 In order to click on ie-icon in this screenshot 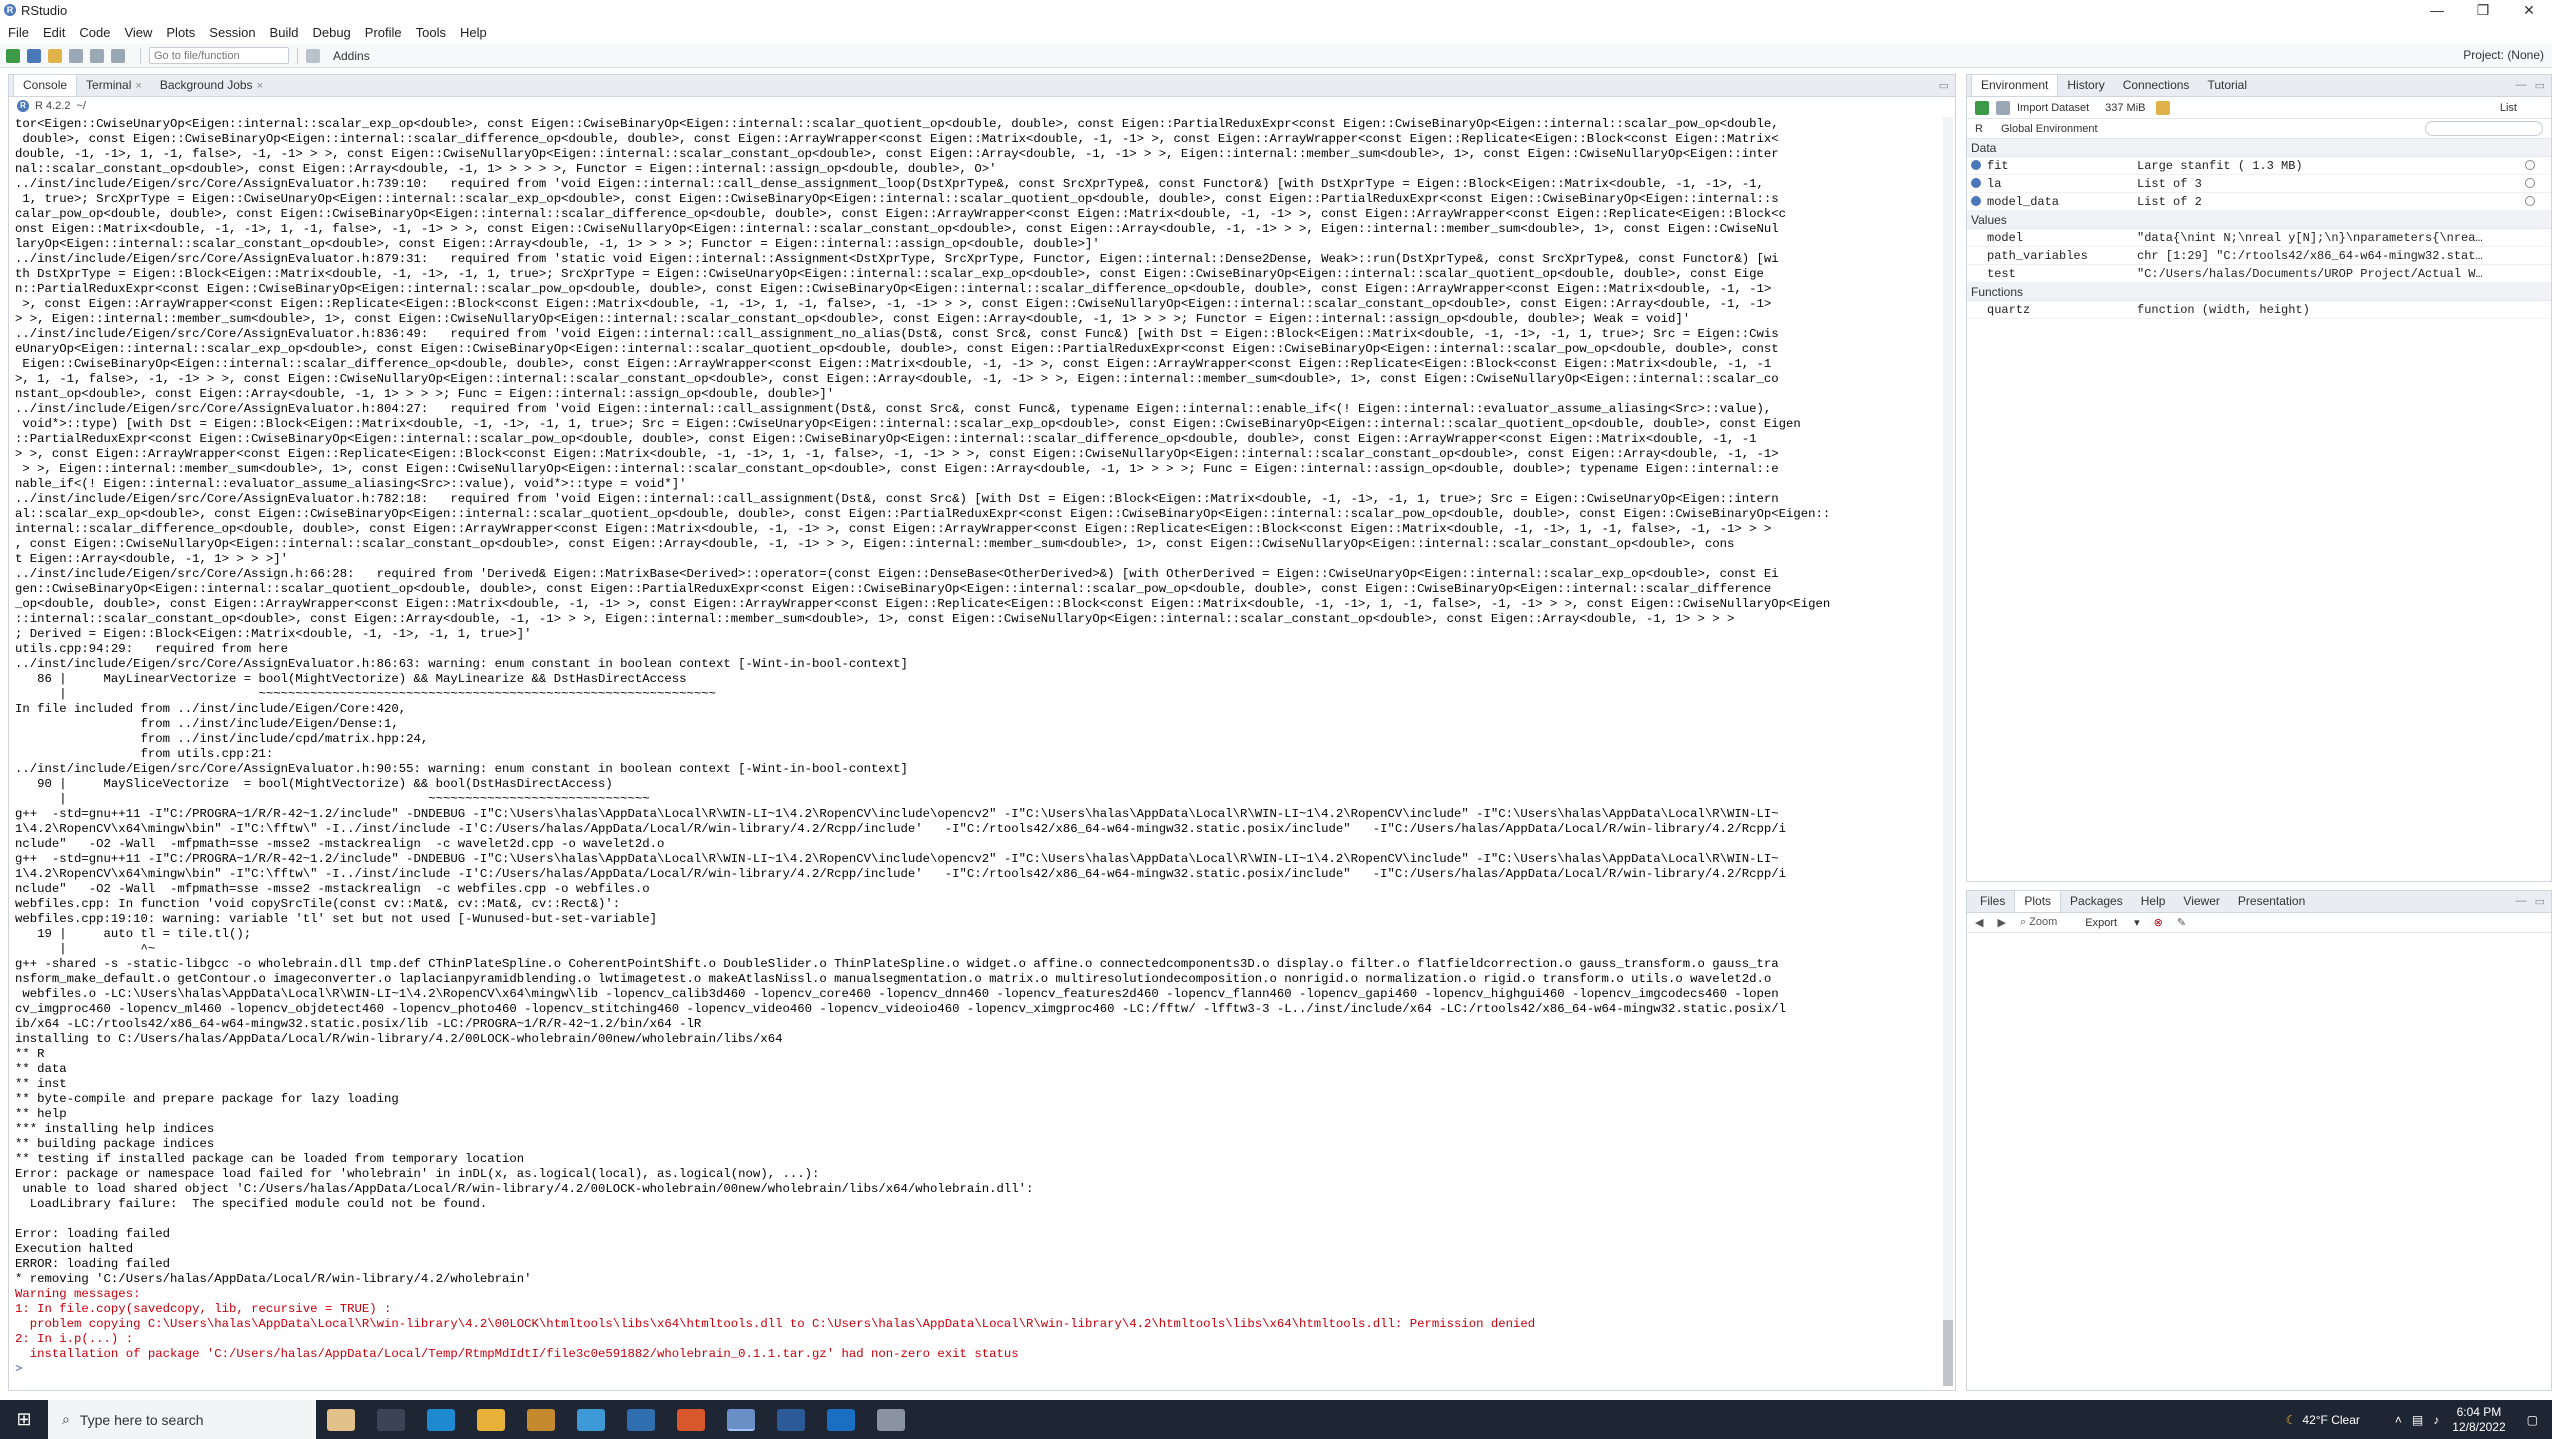, I will do `click(841, 1419)`.